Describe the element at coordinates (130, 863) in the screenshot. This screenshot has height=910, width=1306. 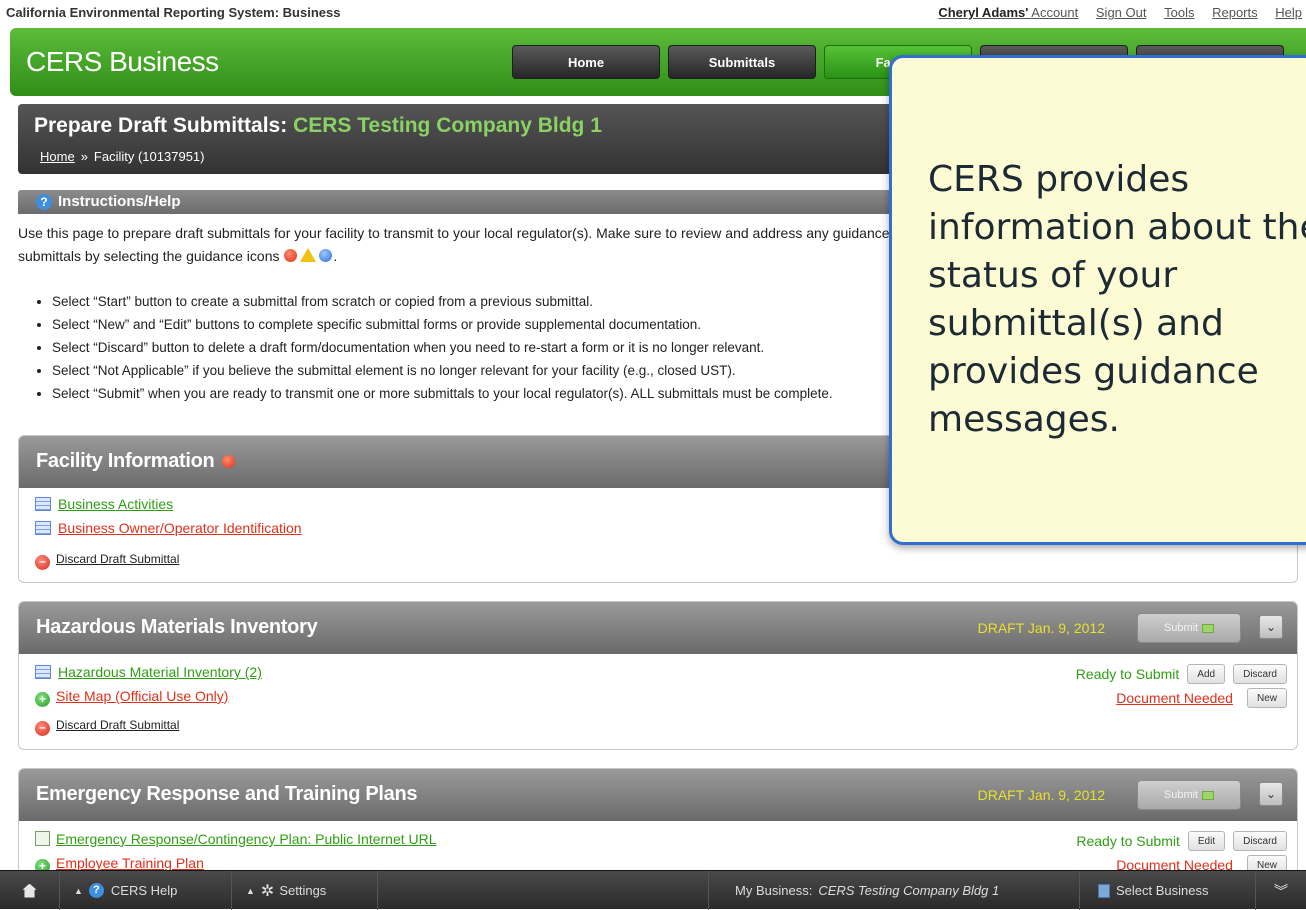
I see `training-plan-link: Employee Training Plan` at that location.